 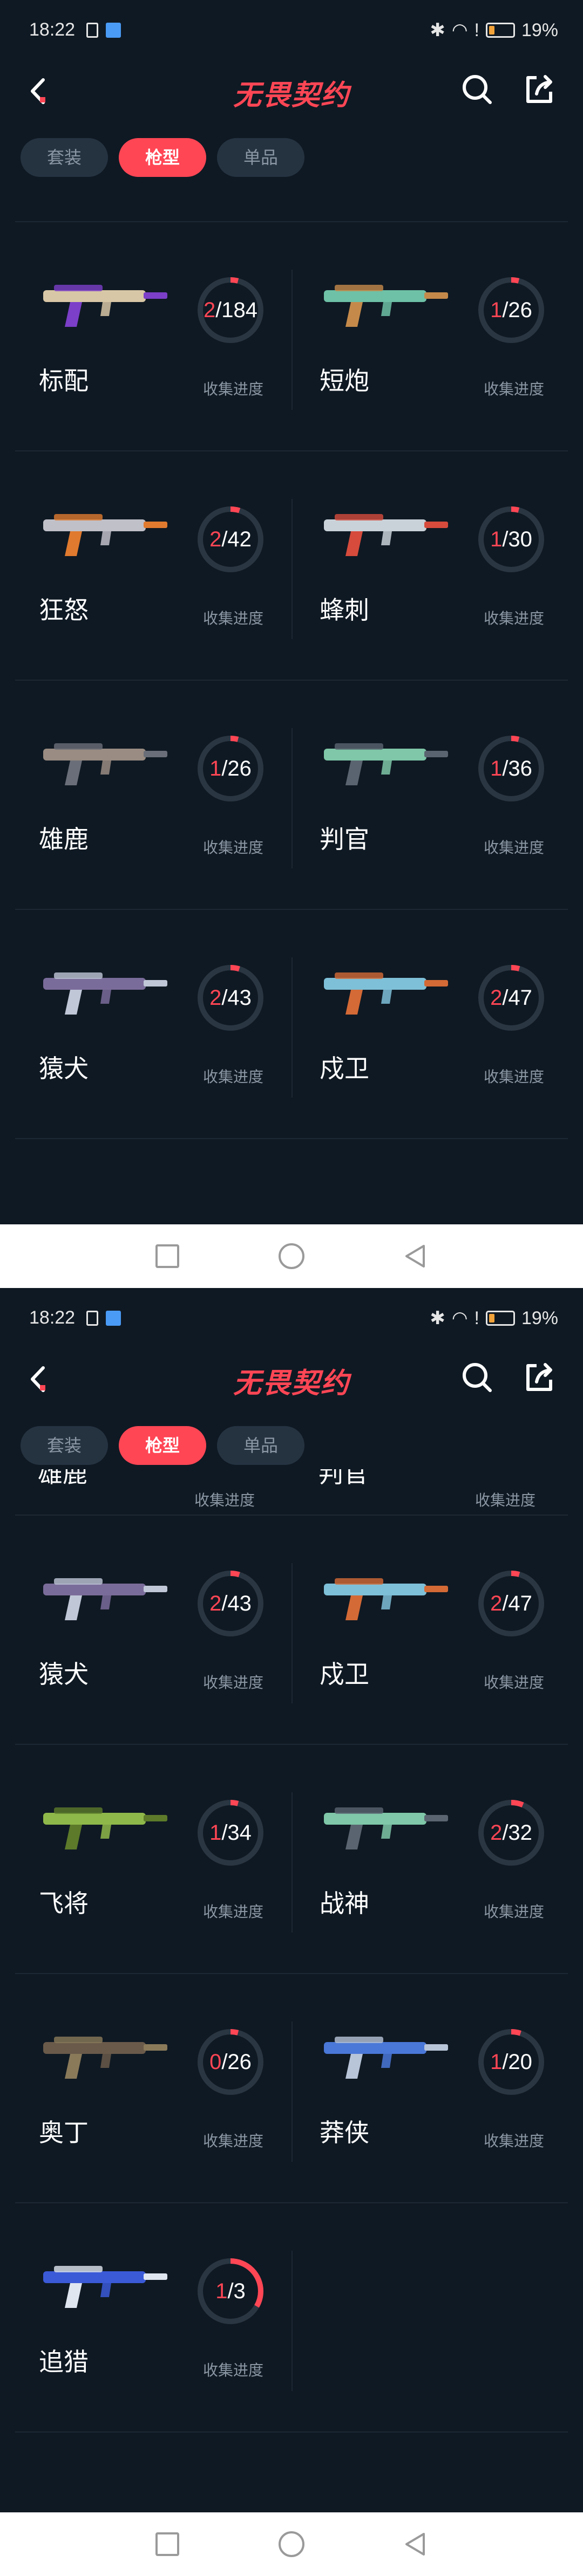 I want to click on weapon-card: 蜂刺 1/30 收集进度, so click(x=437, y=570).